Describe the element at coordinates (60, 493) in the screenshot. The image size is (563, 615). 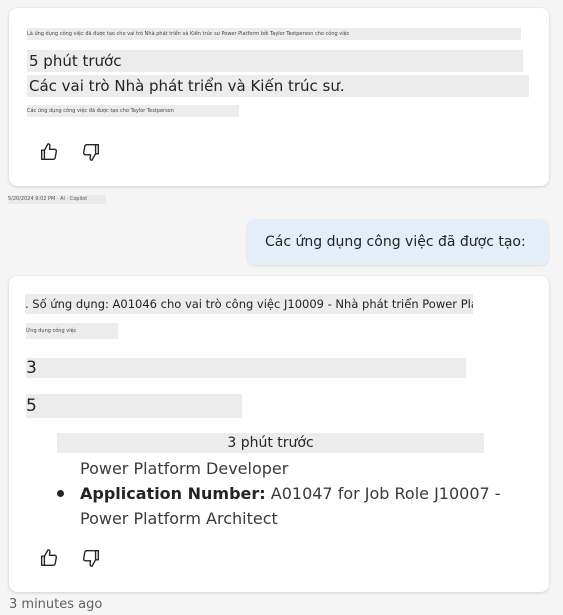
I see `list-bullet` at that location.